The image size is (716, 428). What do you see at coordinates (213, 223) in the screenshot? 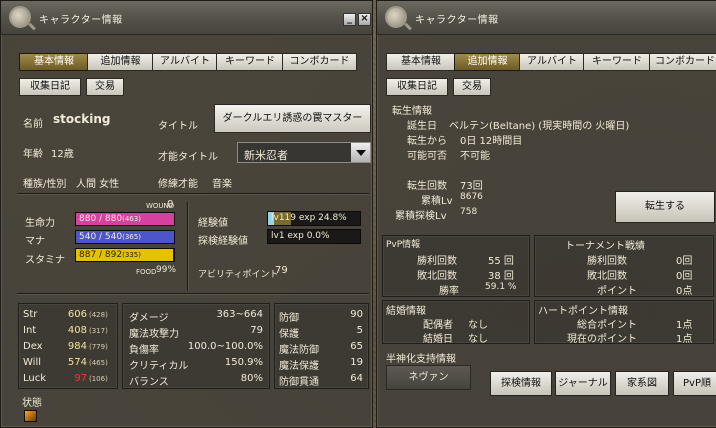
I see `exp-label: 経験値` at bounding box center [213, 223].